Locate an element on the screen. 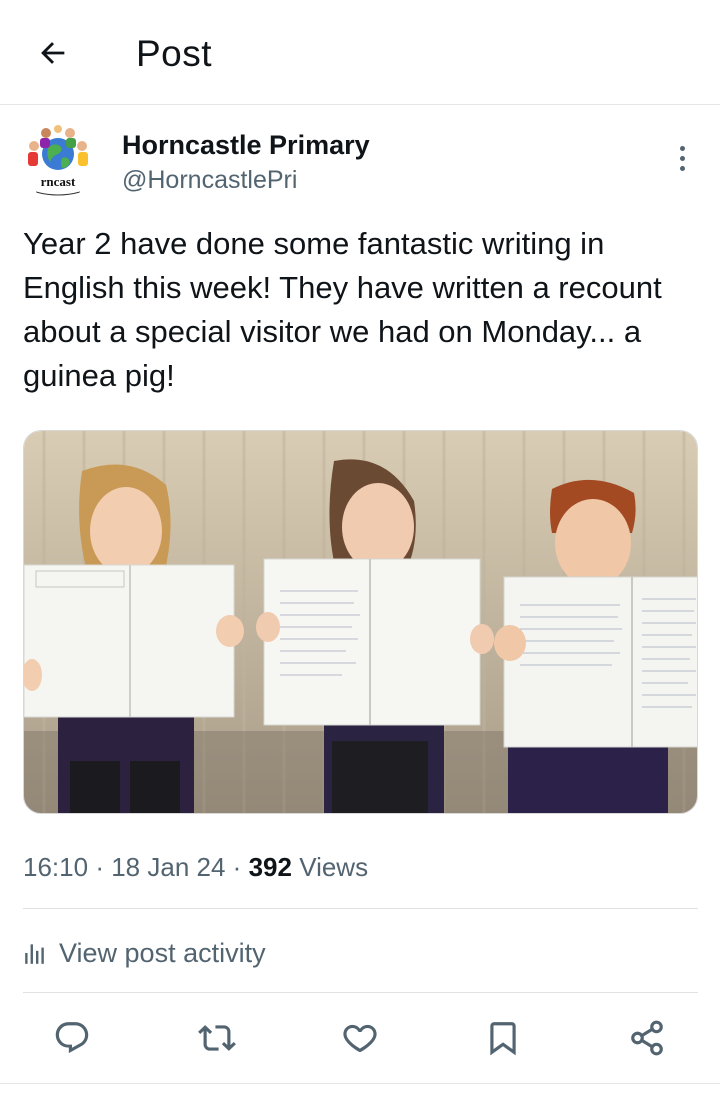  bookmark-button is located at coordinates (503, 1038).